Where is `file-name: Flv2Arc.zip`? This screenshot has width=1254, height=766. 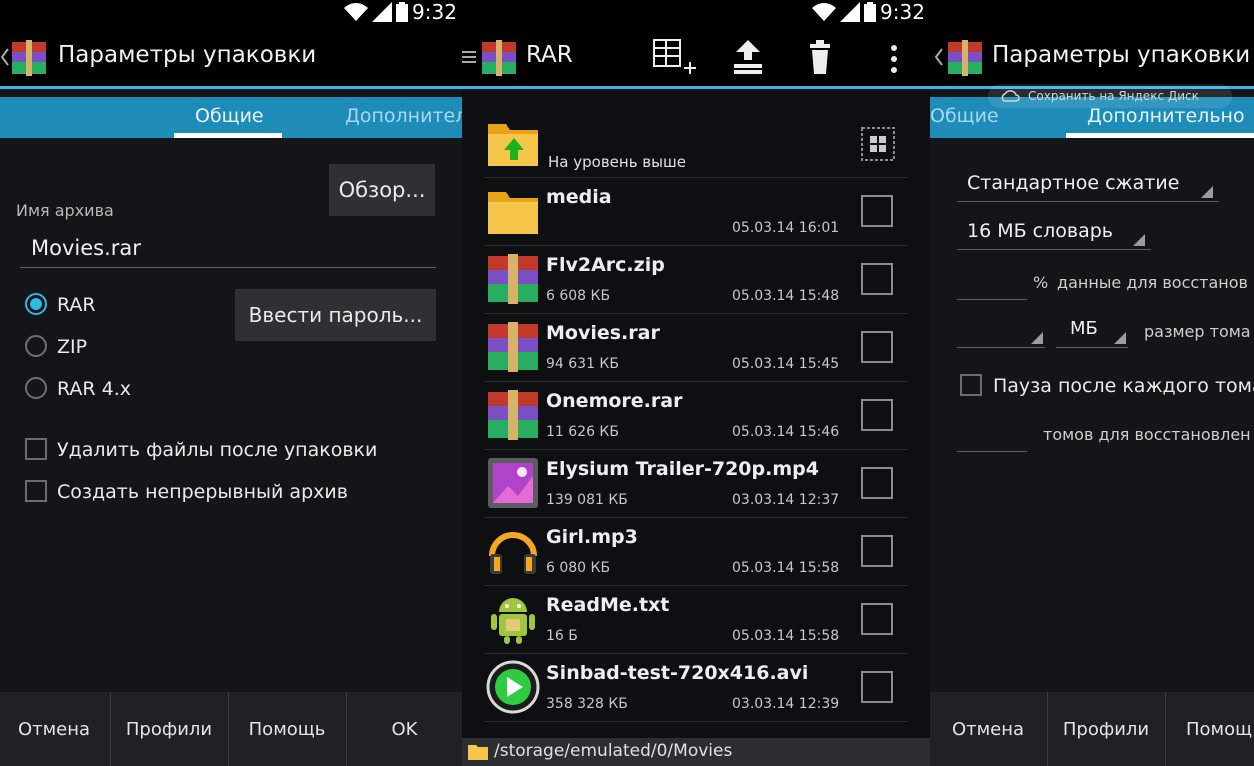
file-name: Flv2Arc.zip is located at coordinates (605, 265).